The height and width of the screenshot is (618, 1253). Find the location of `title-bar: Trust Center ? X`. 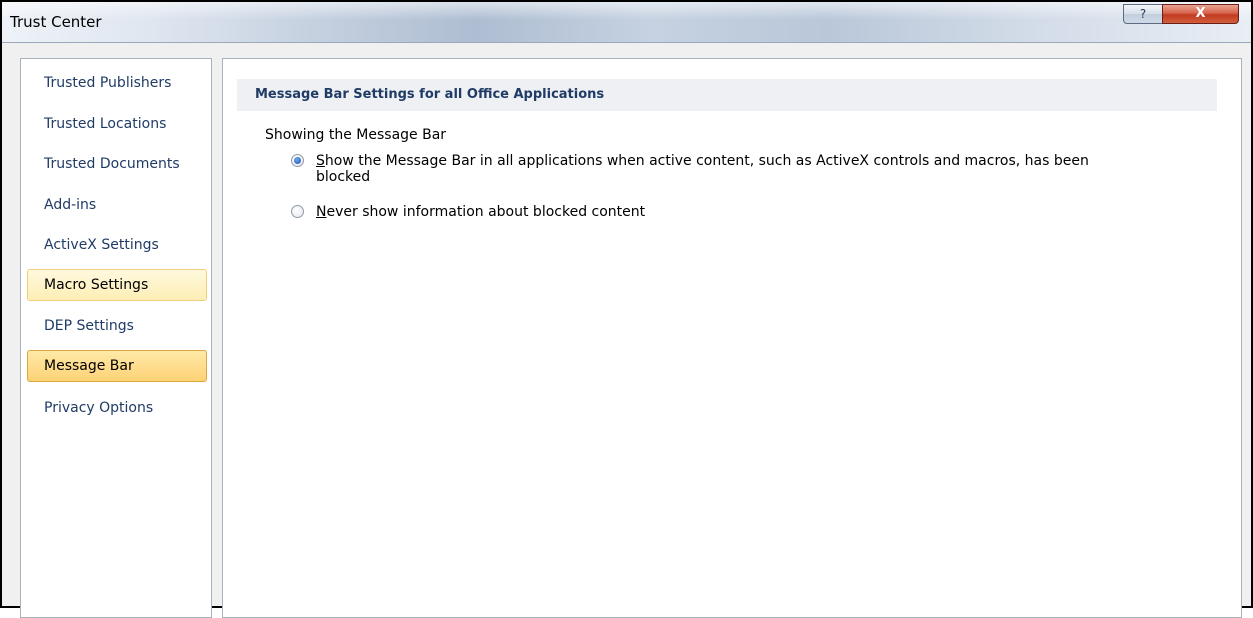

title-bar: Trust Center ? X is located at coordinates (626, 22).